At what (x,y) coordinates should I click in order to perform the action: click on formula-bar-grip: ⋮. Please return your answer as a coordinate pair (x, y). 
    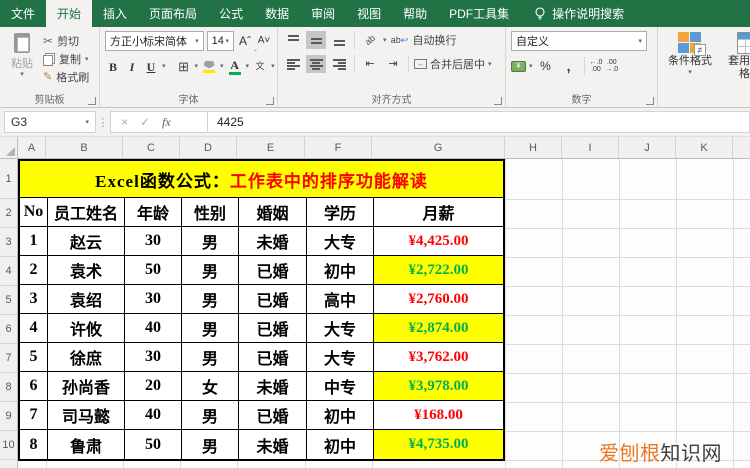
    Looking at the image, I should click on (103, 122).